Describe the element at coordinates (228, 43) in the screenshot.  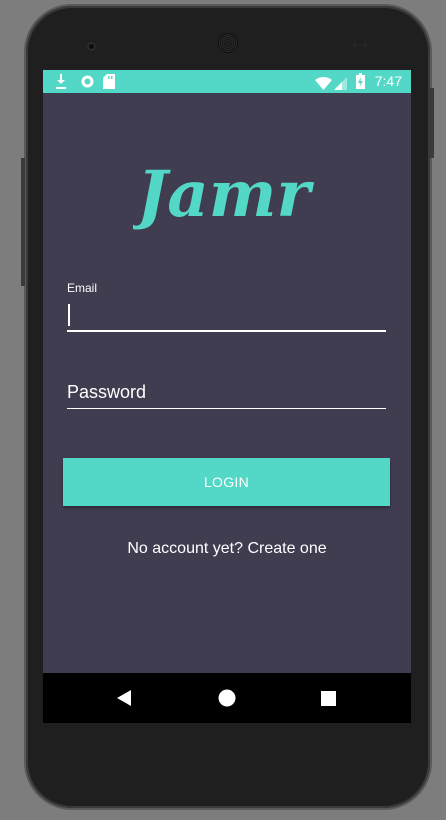
I see `earpiece-speaker` at that location.